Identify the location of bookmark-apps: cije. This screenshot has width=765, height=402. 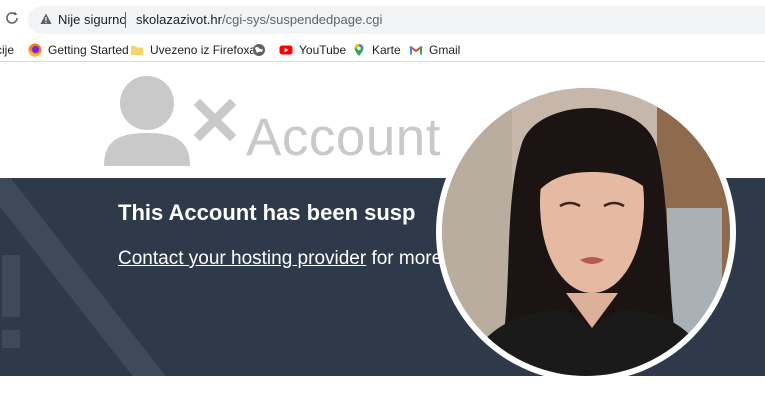
(7, 50).